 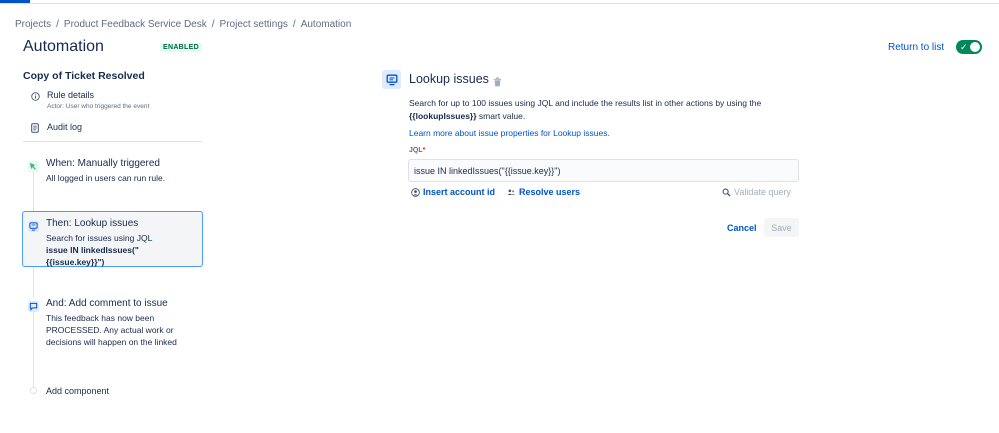 I want to click on step-jql-line: issue IN linkedIssues(", so click(x=92, y=250).